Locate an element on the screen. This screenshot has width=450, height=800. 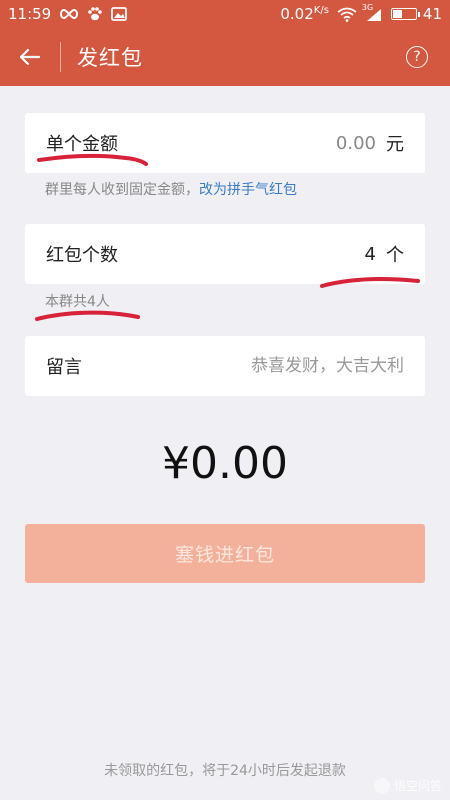
message-row: 留言 is located at coordinates (225, 366).